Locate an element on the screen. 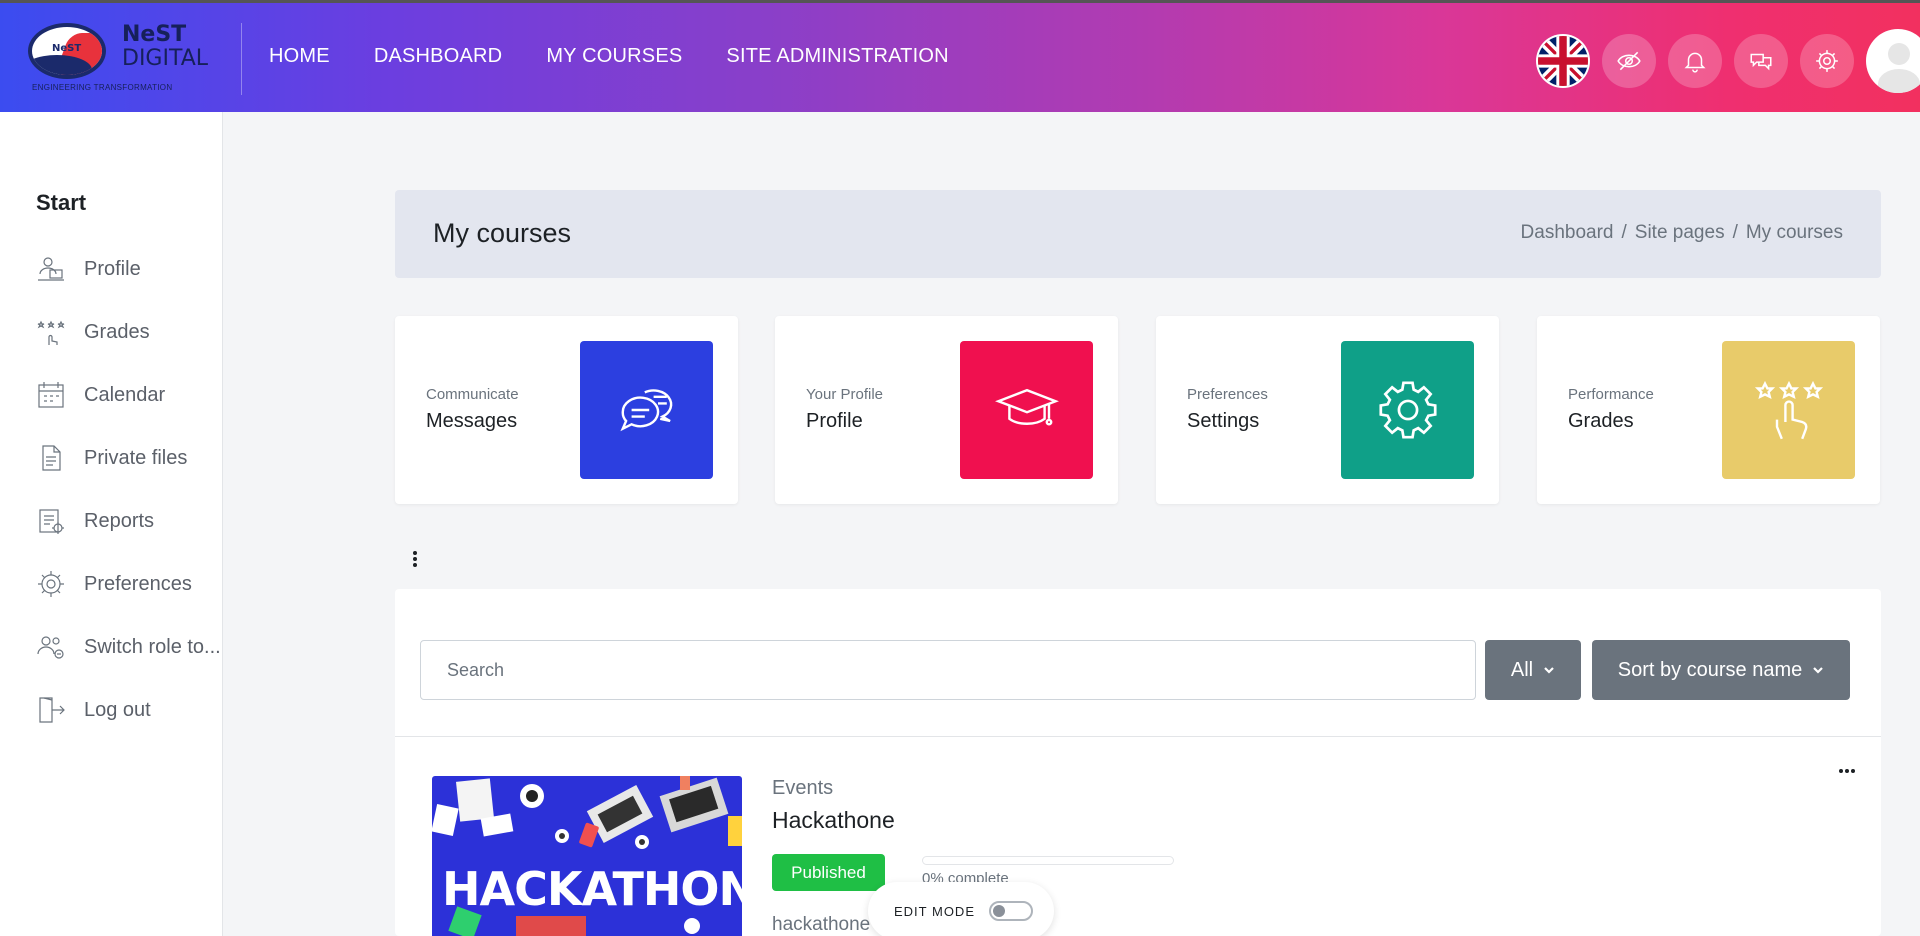  tile-settings: Preferences Settings is located at coordinates (1327, 410).